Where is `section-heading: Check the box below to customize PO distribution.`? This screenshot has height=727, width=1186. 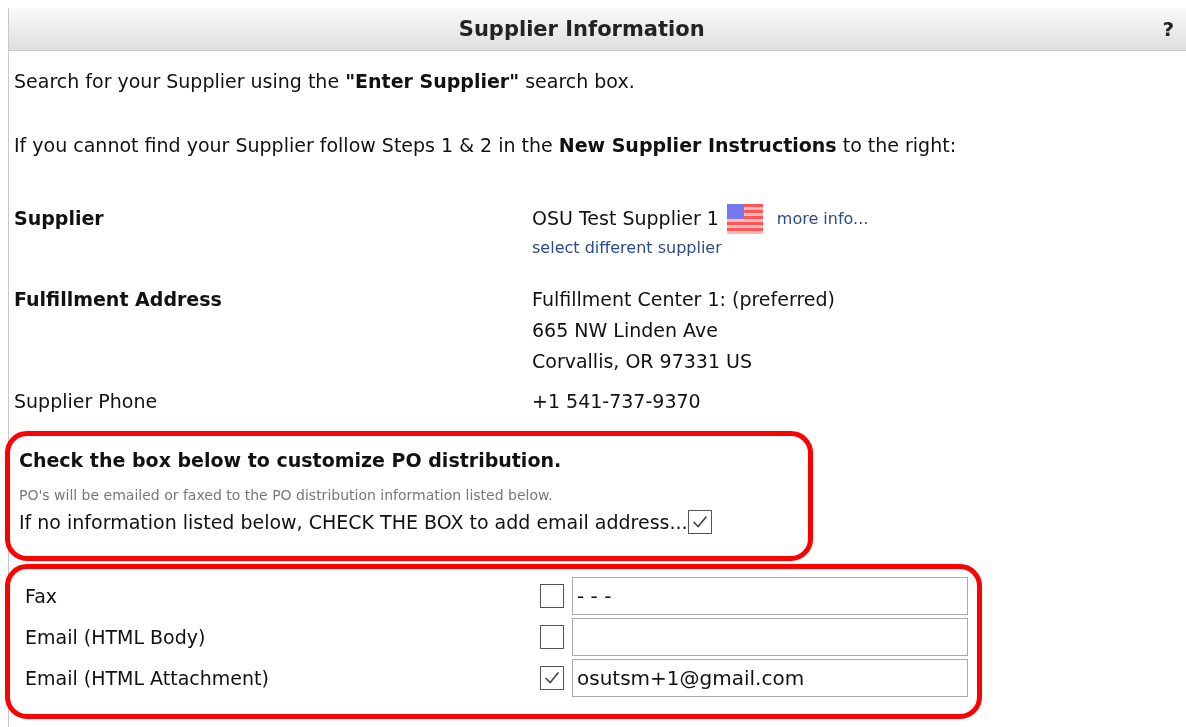 section-heading: Check the box below to customize PO distribution. is located at coordinates (291, 460).